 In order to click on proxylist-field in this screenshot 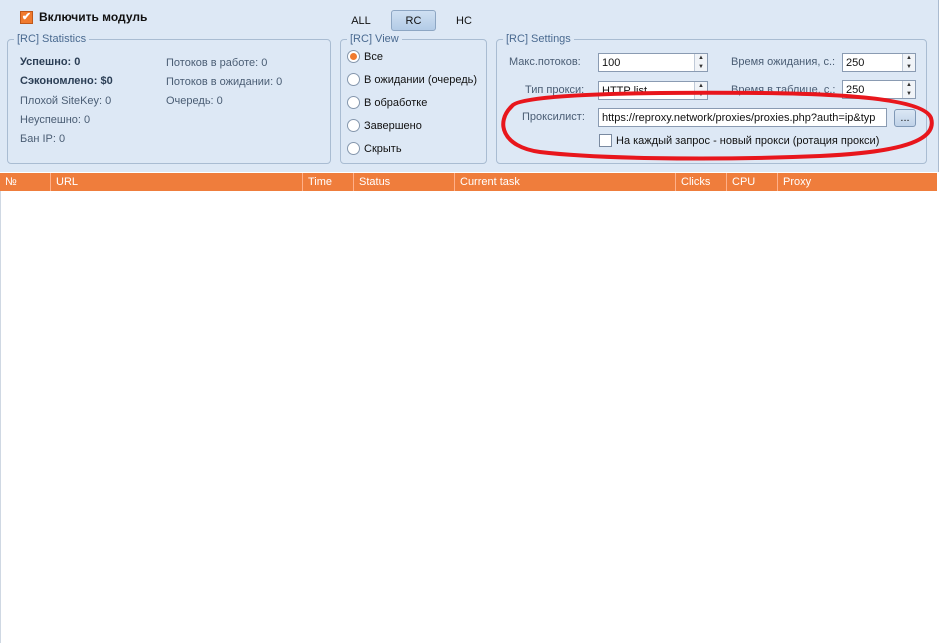, I will do `click(742, 117)`.